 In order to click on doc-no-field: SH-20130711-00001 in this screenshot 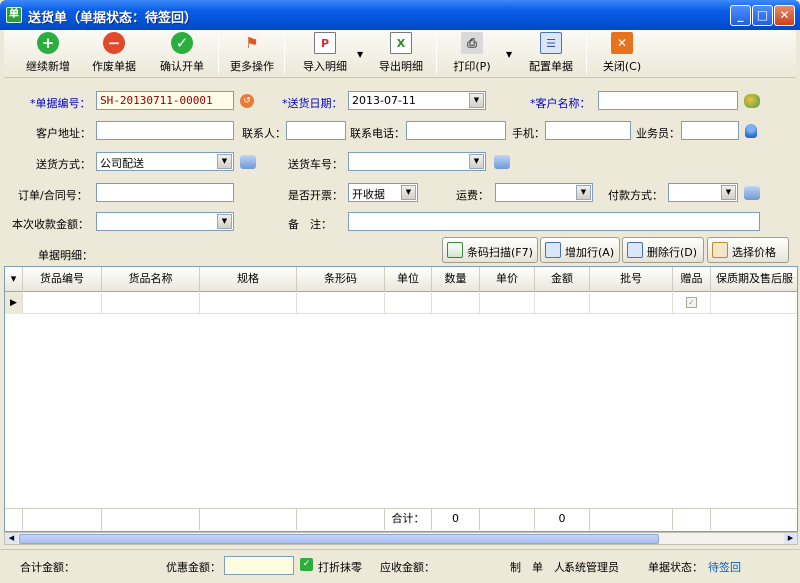, I will do `click(165, 100)`.